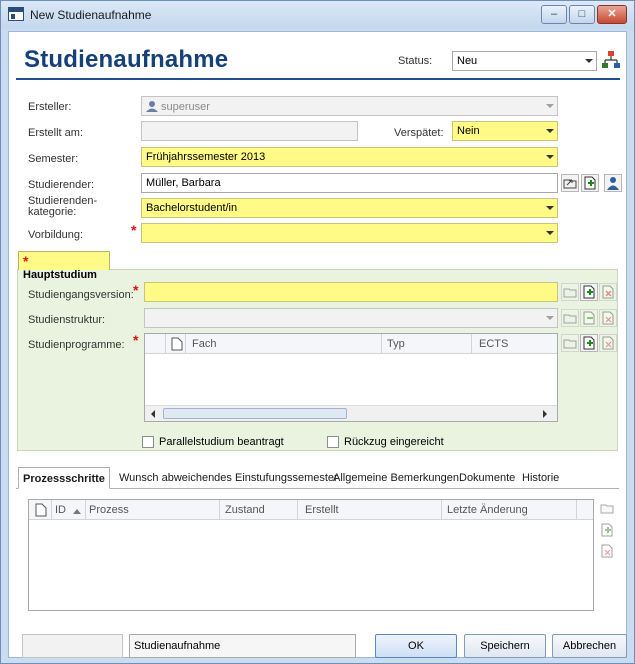 Image resolution: width=635 pixels, height=664 pixels. Describe the element at coordinates (608, 318) in the screenshot. I see `delete-studienstruktur-button` at that location.